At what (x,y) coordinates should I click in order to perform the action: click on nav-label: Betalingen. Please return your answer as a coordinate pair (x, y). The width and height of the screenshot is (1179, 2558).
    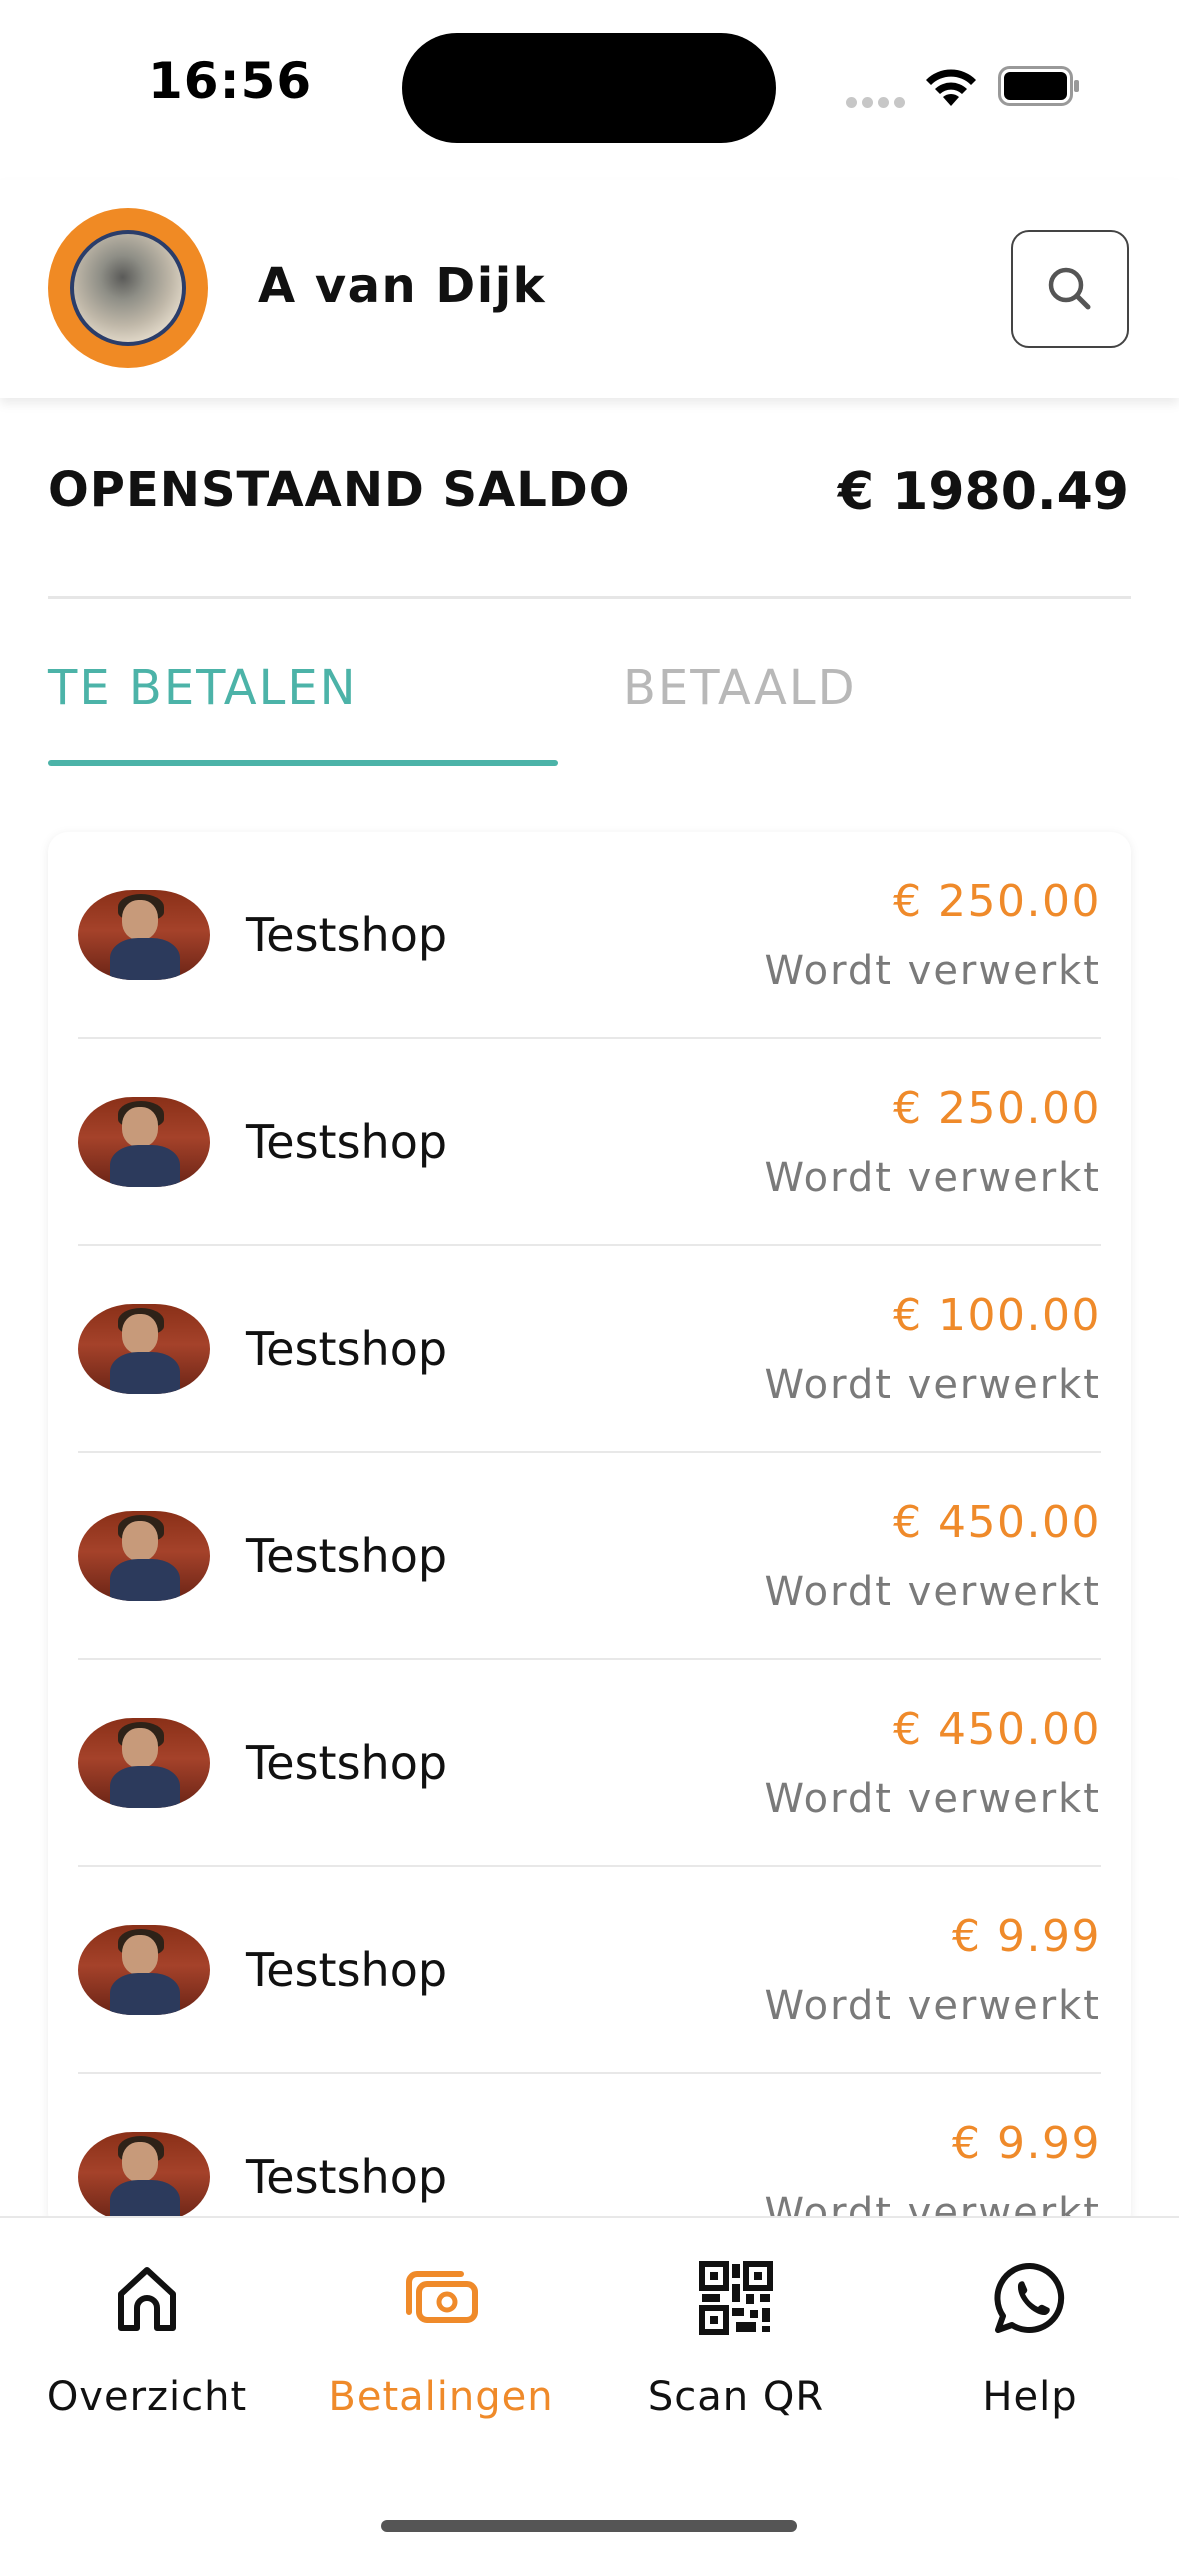
    Looking at the image, I should click on (441, 2397).